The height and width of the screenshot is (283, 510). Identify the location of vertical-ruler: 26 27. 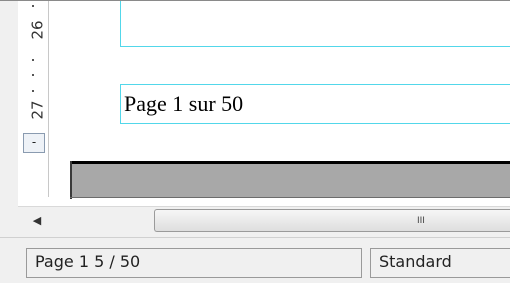
(33, 99).